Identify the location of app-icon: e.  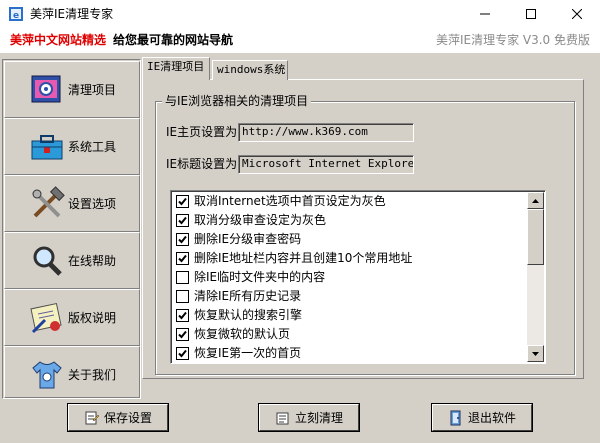
(16, 14).